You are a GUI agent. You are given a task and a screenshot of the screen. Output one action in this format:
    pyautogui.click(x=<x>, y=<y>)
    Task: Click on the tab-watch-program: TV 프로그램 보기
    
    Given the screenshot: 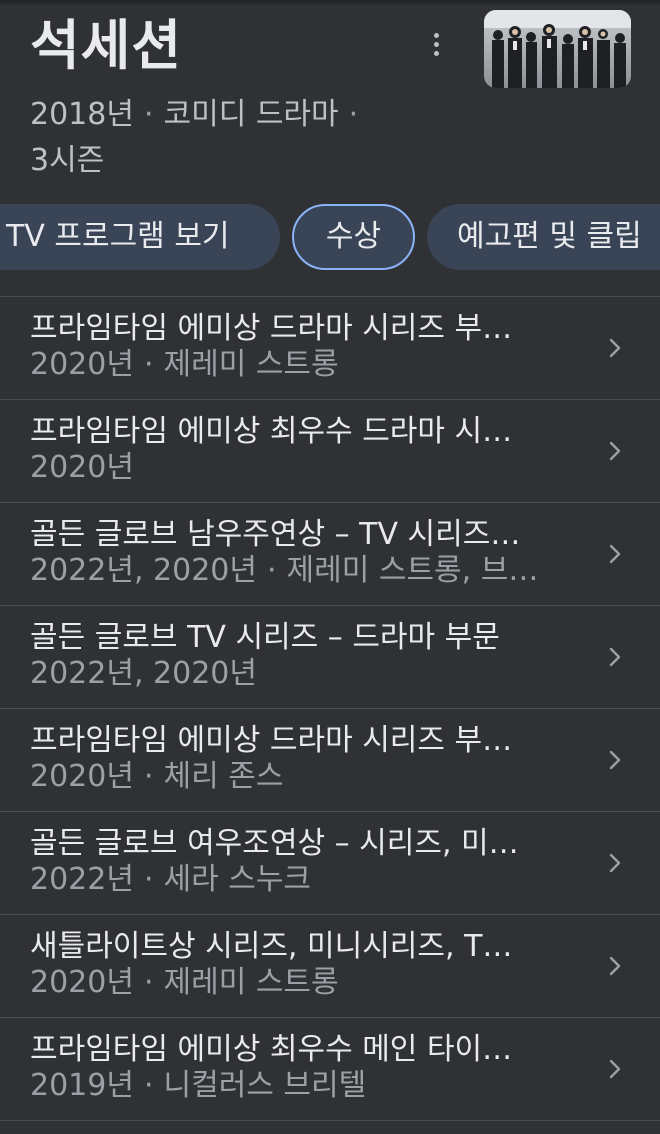 What is the action you would take?
    pyautogui.click(x=140, y=237)
    